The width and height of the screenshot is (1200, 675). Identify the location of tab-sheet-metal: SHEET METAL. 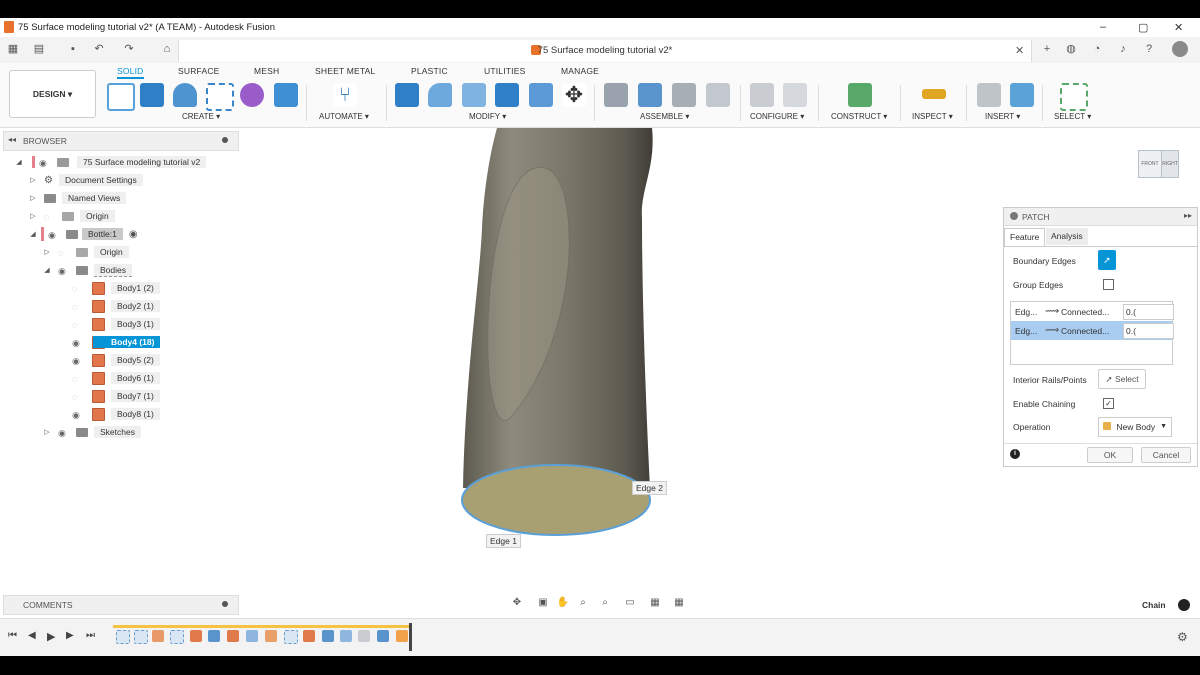
(345, 71).